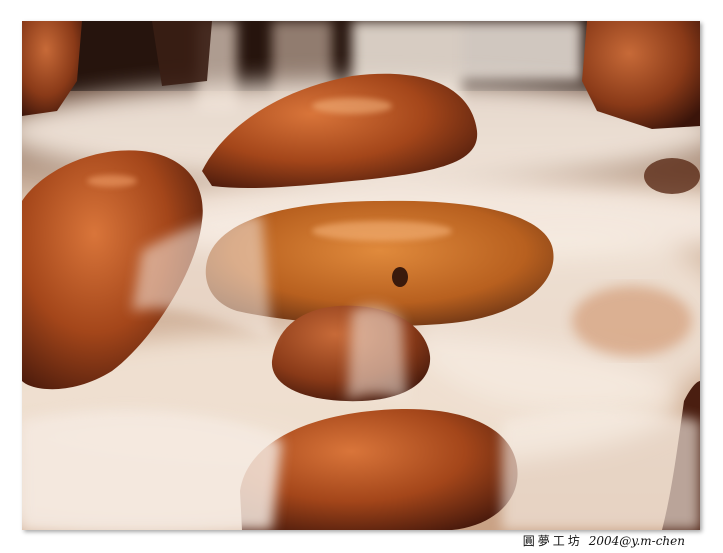 The width and height of the screenshot is (723, 553). I want to click on photo-caption: 圓夢工坊 2004@y.m-chen, so click(604, 541).